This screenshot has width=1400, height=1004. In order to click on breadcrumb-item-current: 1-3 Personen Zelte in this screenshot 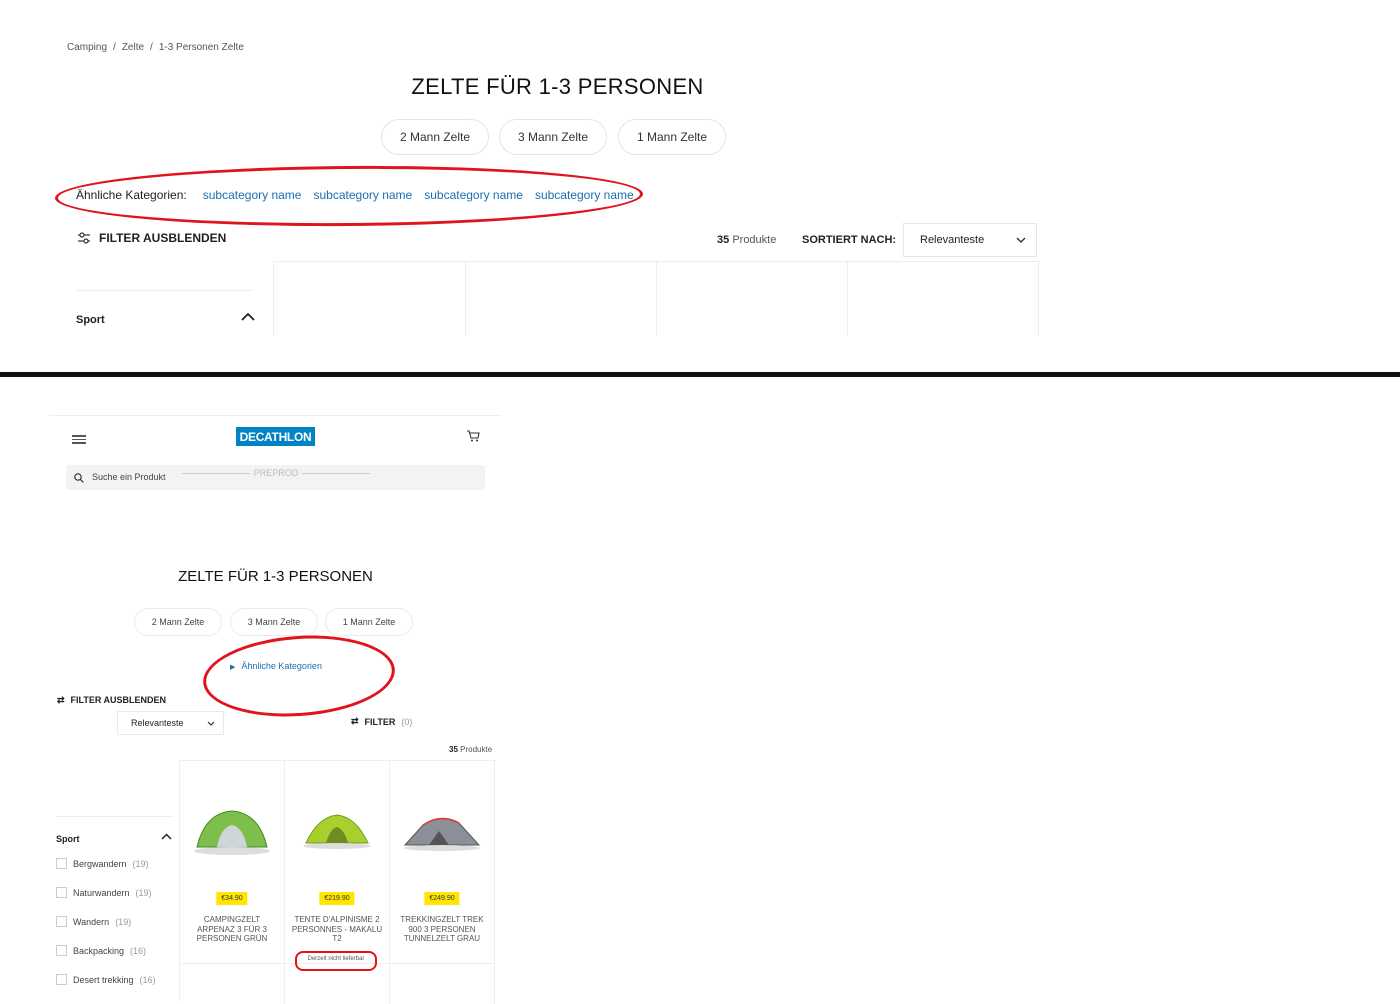, I will do `click(201, 47)`.